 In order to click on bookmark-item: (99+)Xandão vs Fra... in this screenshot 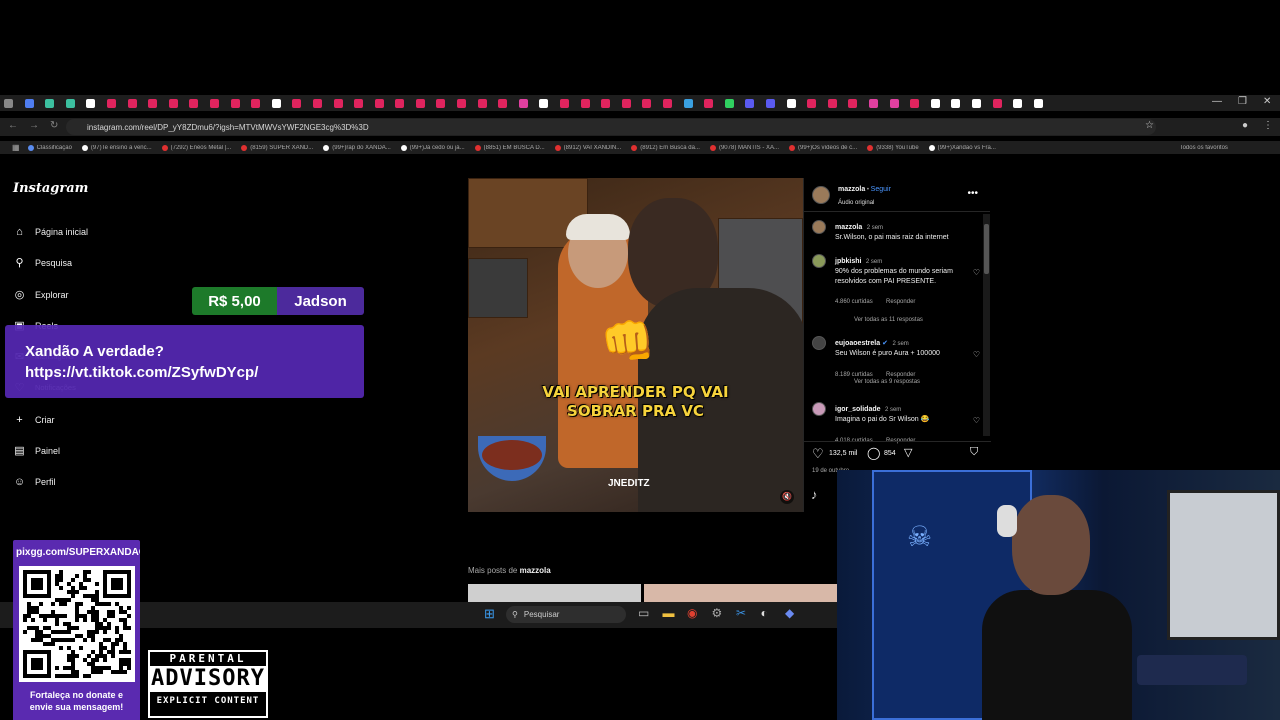, I will do `click(962, 147)`.